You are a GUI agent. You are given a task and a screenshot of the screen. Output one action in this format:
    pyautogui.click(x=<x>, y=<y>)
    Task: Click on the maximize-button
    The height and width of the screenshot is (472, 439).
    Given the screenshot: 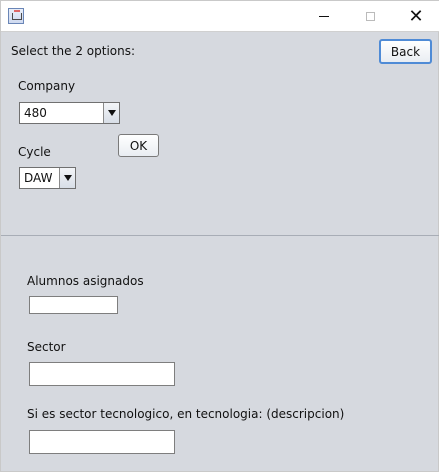 What is the action you would take?
    pyautogui.click(x=370, y=16)
    